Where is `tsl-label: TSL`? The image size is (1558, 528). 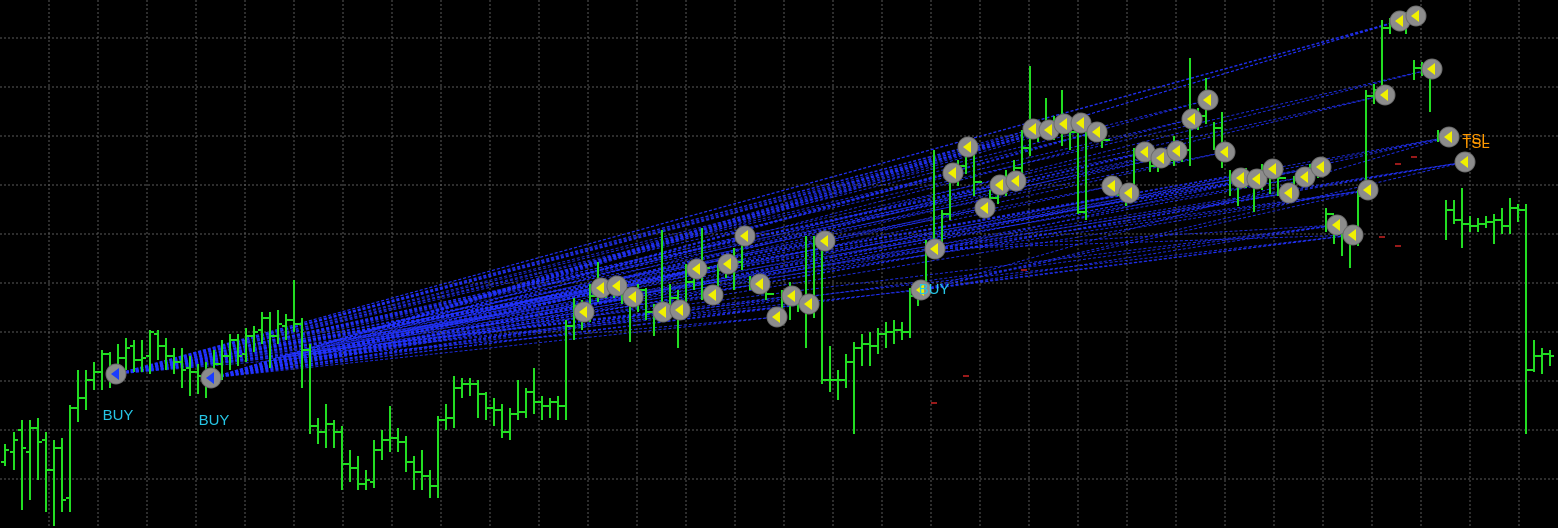 tsl-label: TSL is located at coordinates (1476, 143).